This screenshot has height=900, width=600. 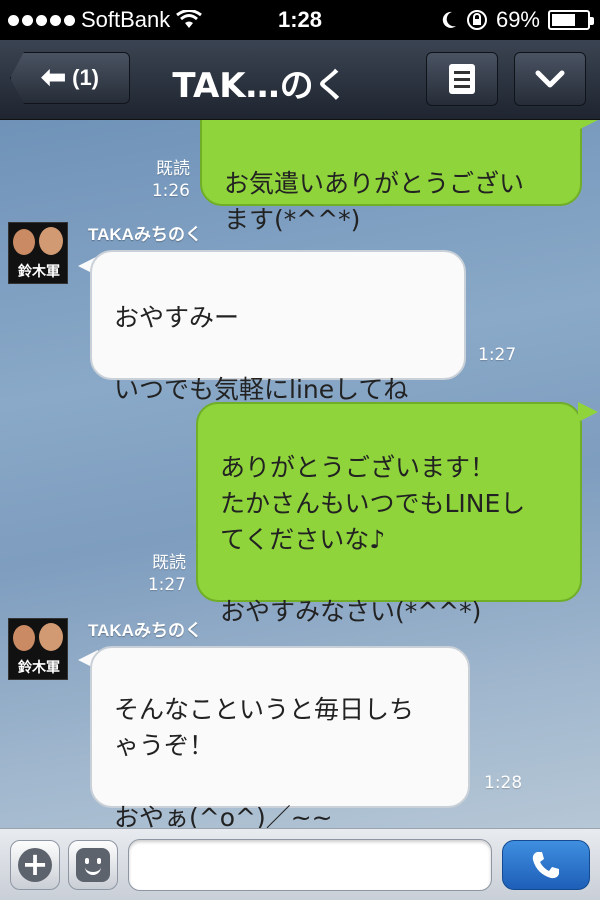 What do you see at coordinates (86, 77) in the screenshot?
I see `unread-count: (1)` at bounding box center [86, 77].